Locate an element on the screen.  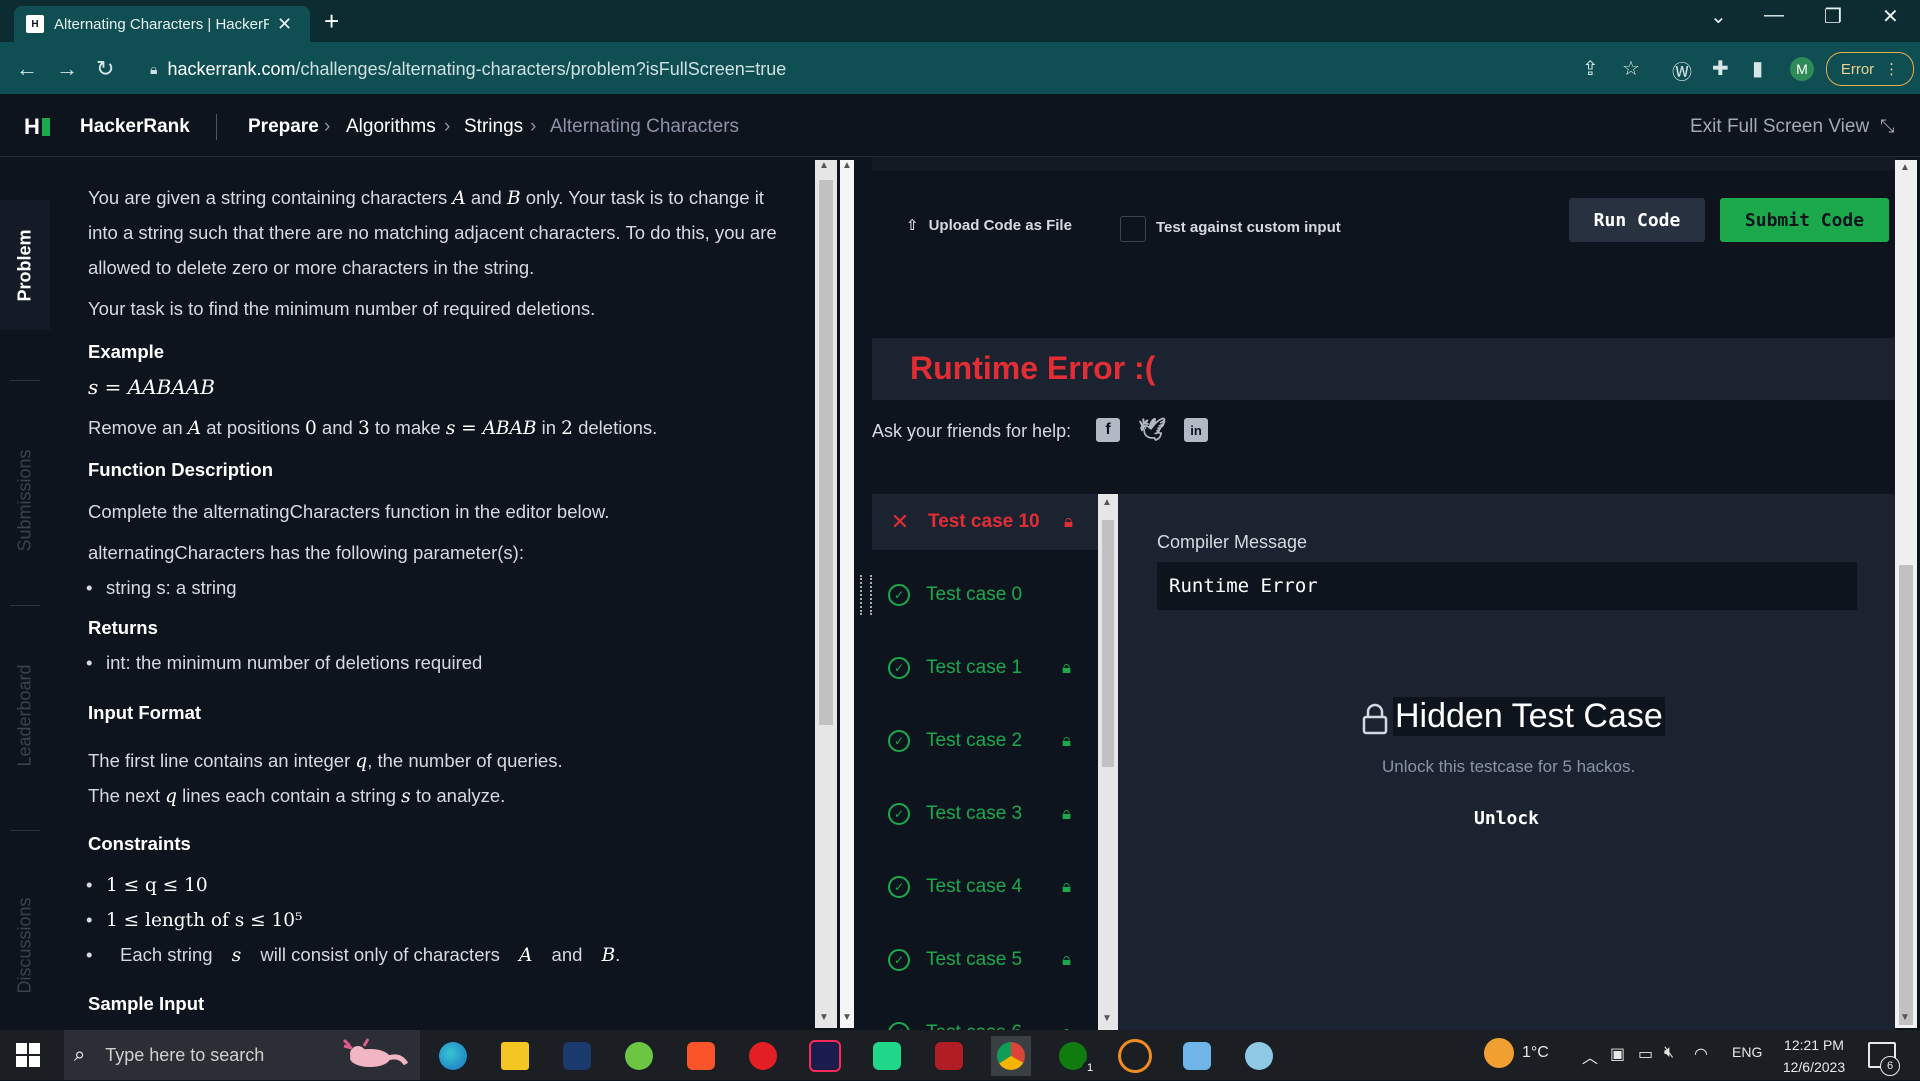
constraints-heading: Constraints is located at coordinates (139, 843).